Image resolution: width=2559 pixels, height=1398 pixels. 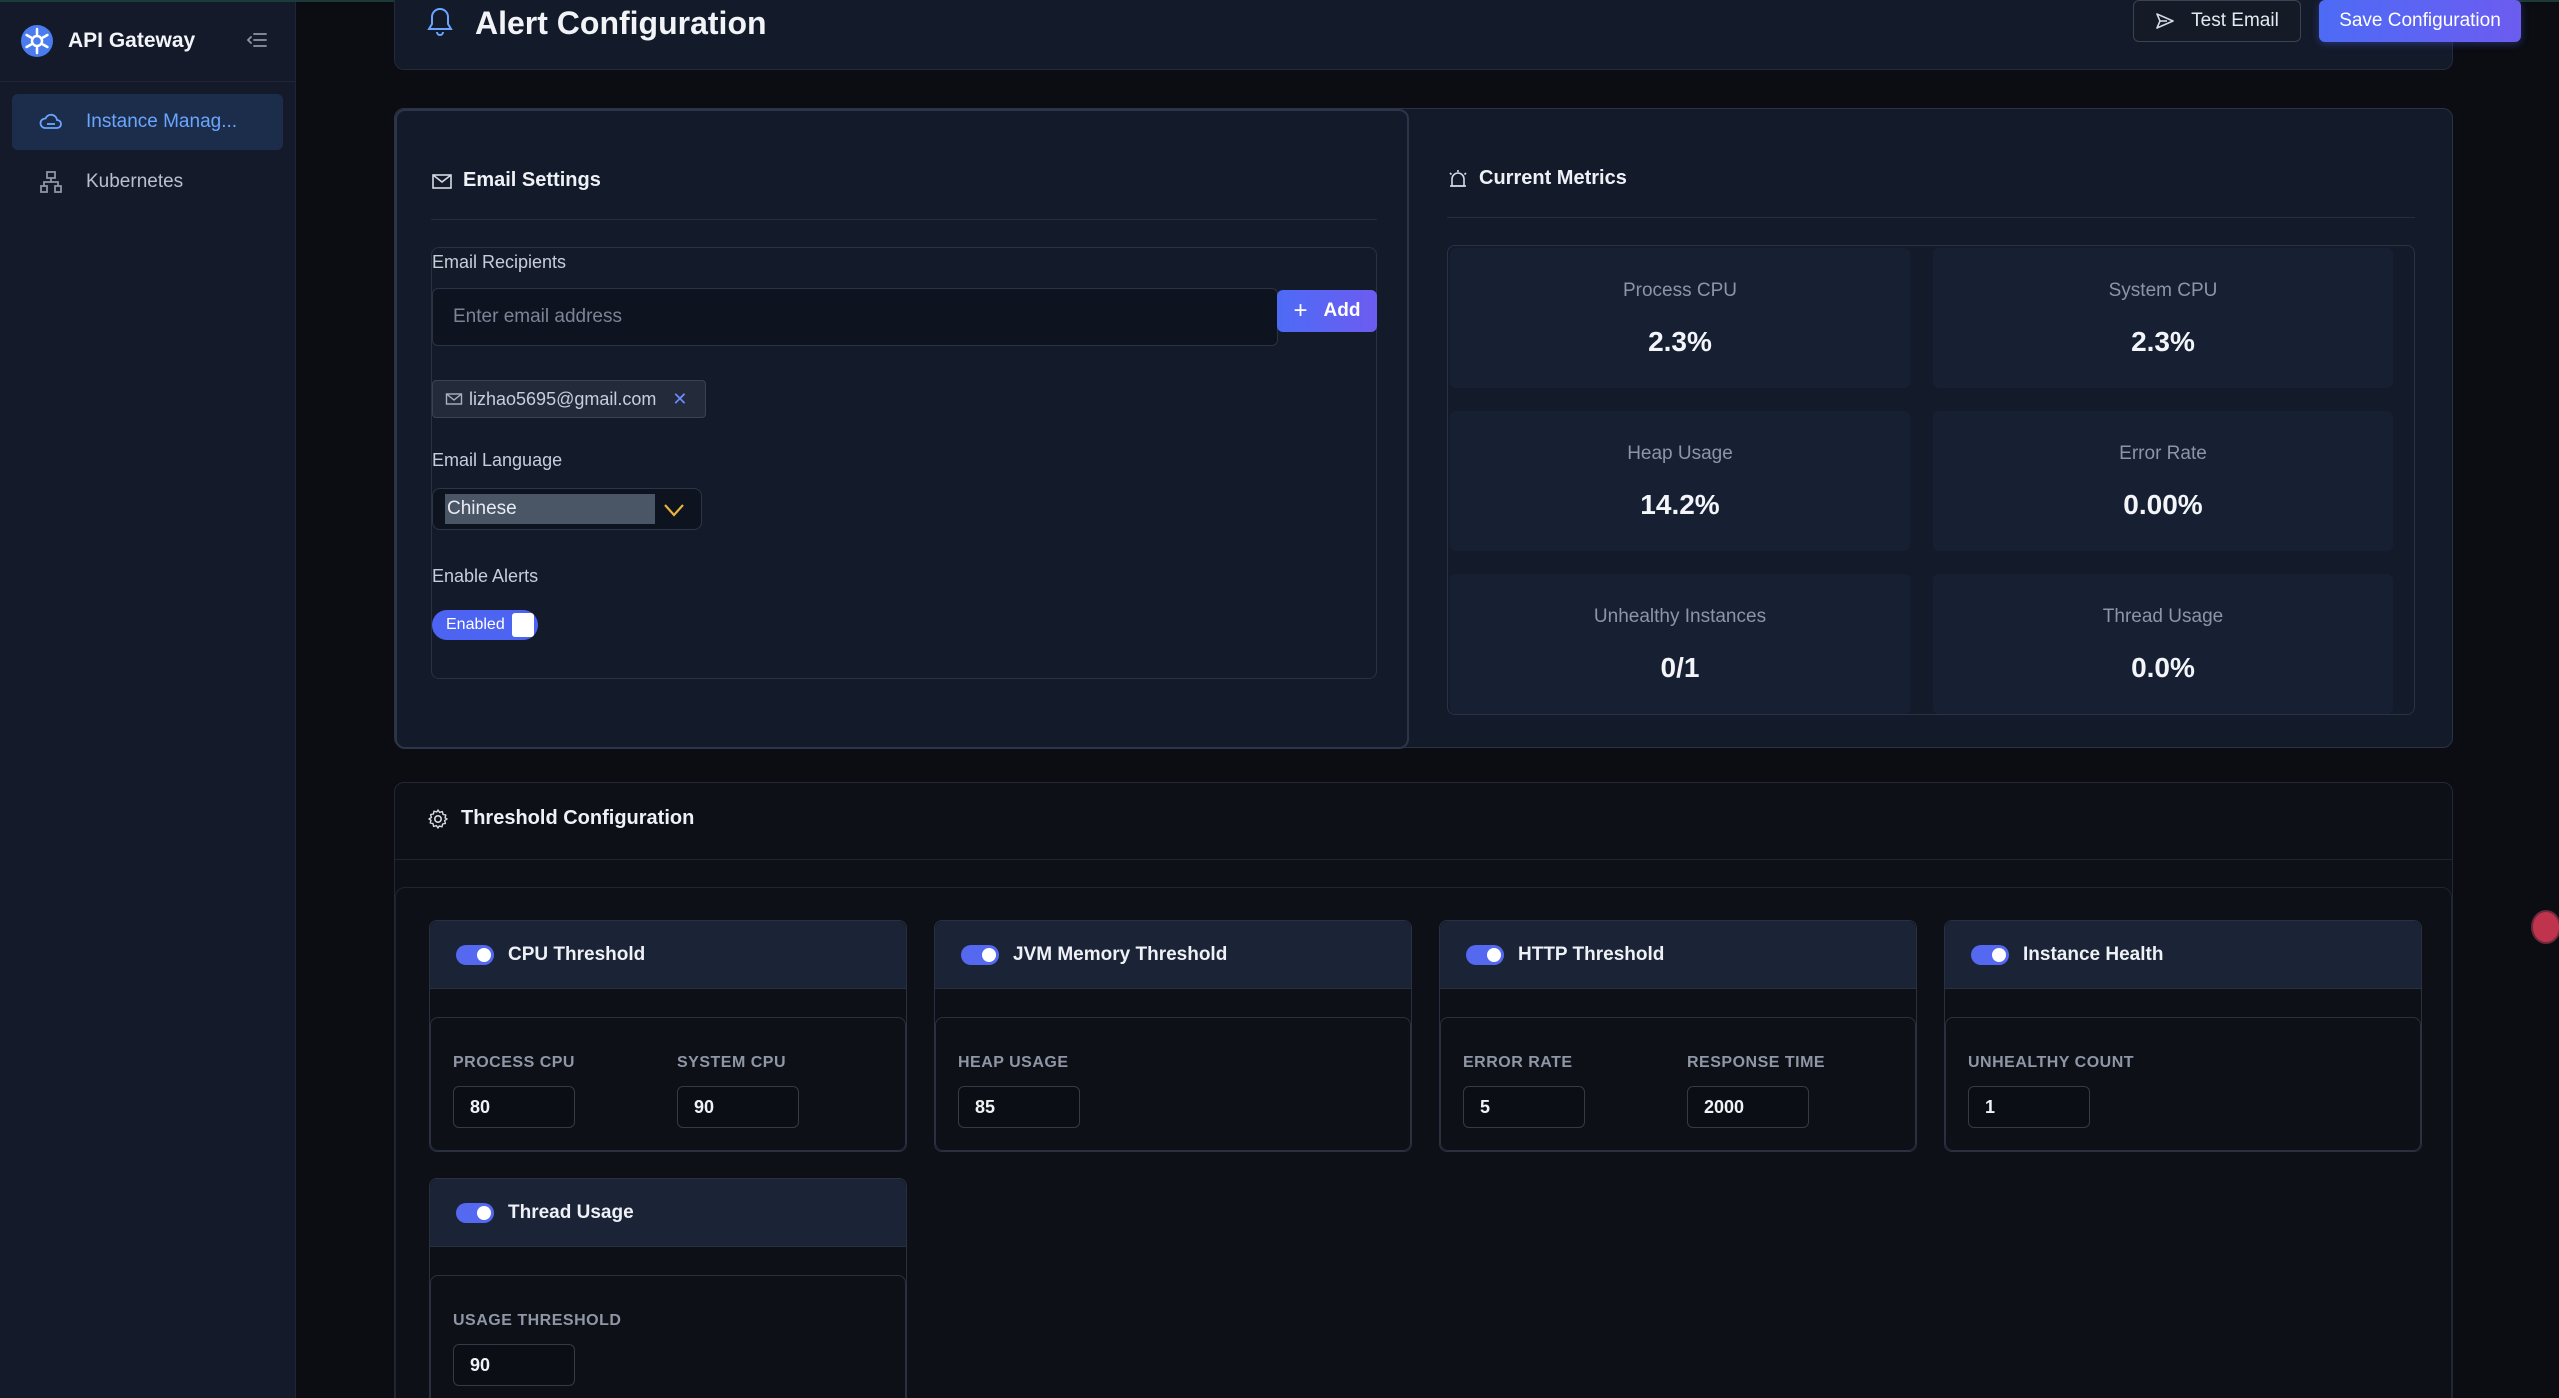 What do you see at coordinates (2163, 667) in the screenshot?
I see `metric-value: 0.0%` at bounding box center [2163, 667].